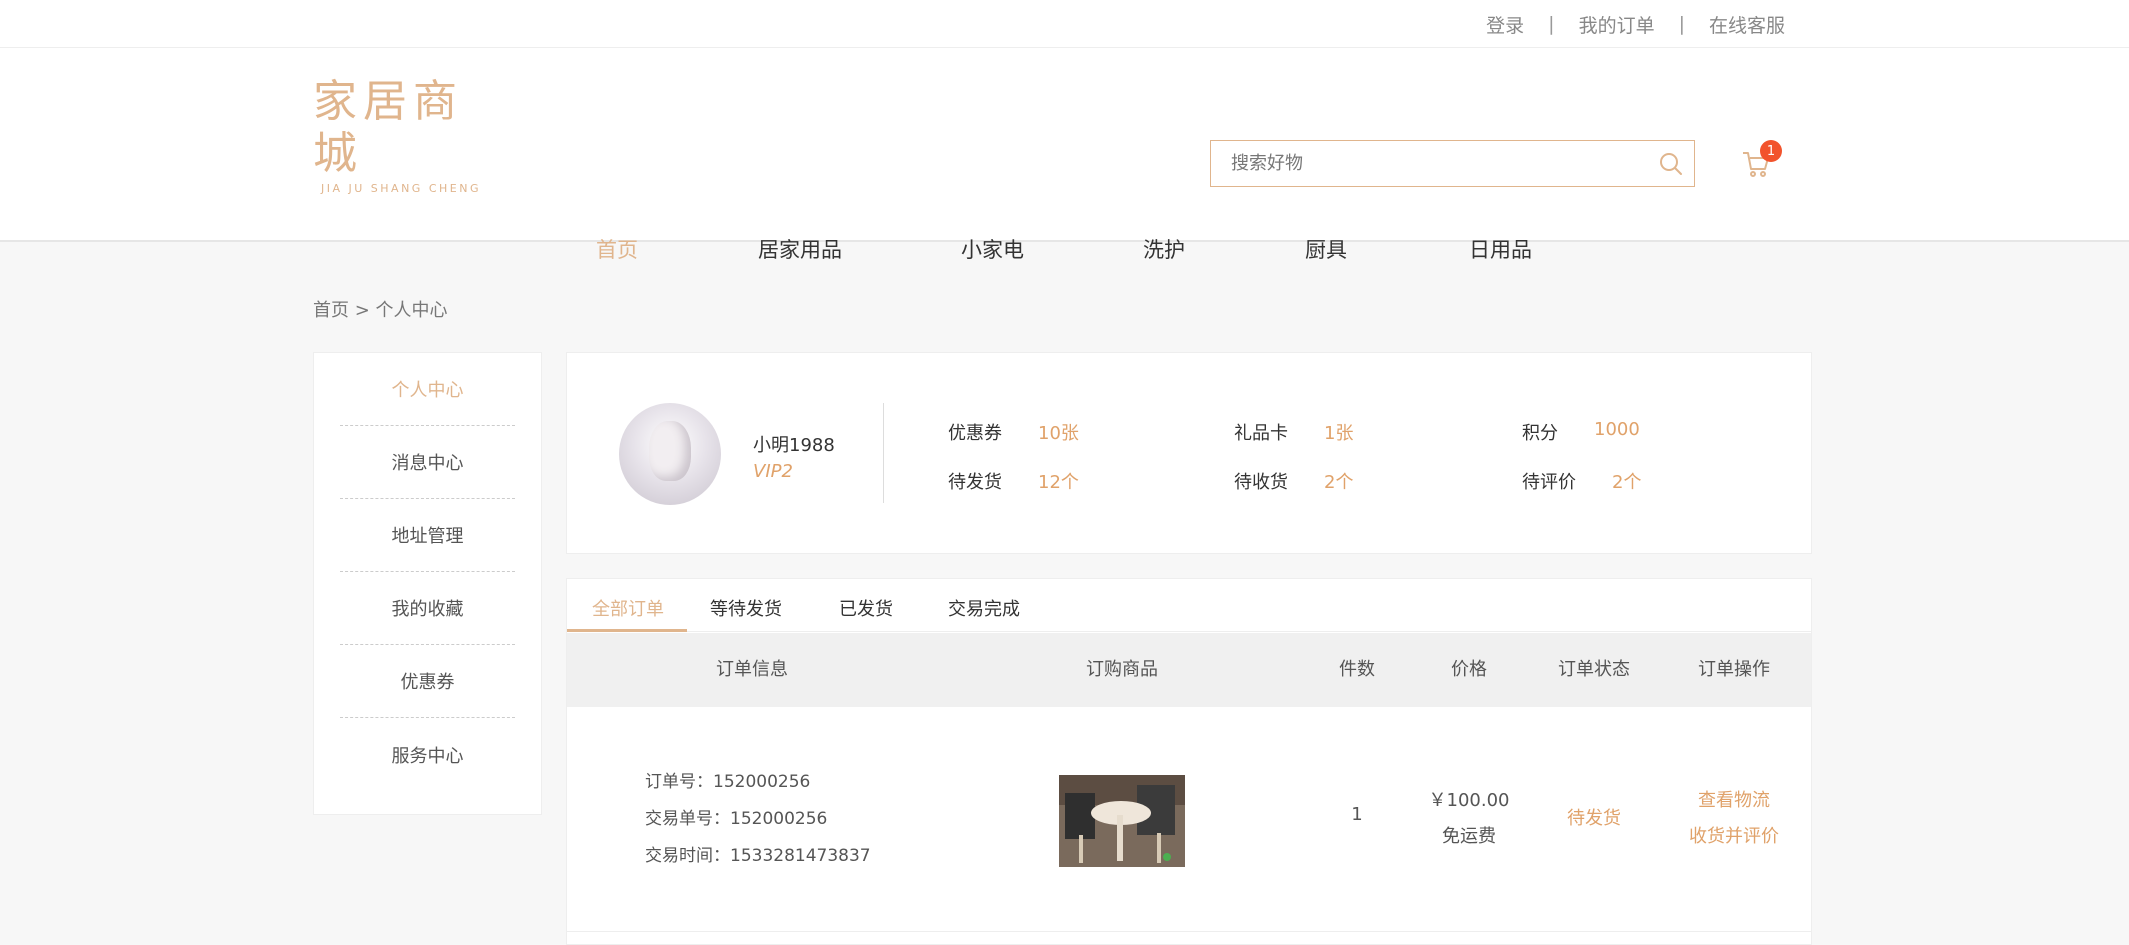 Image resolution: width=2129 pixels, height=945 pixels. Describe the element at coordinates (1469, 669) in the screenshot. I see `column-header: 价格` at that location.